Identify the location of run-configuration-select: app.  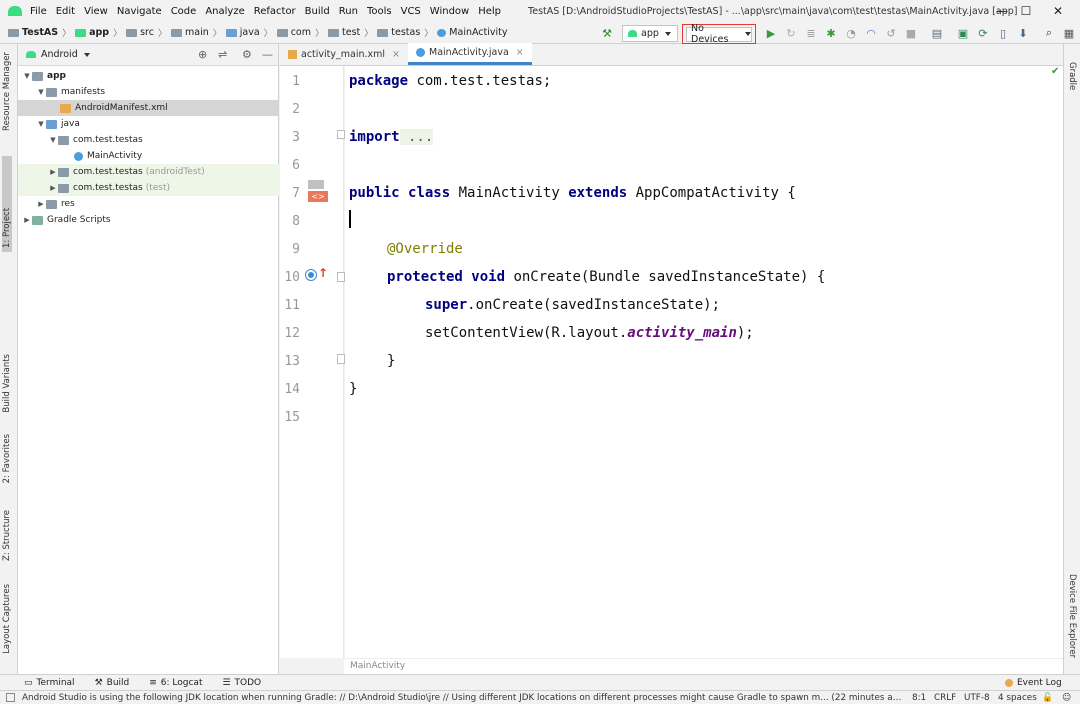
(650, 33).